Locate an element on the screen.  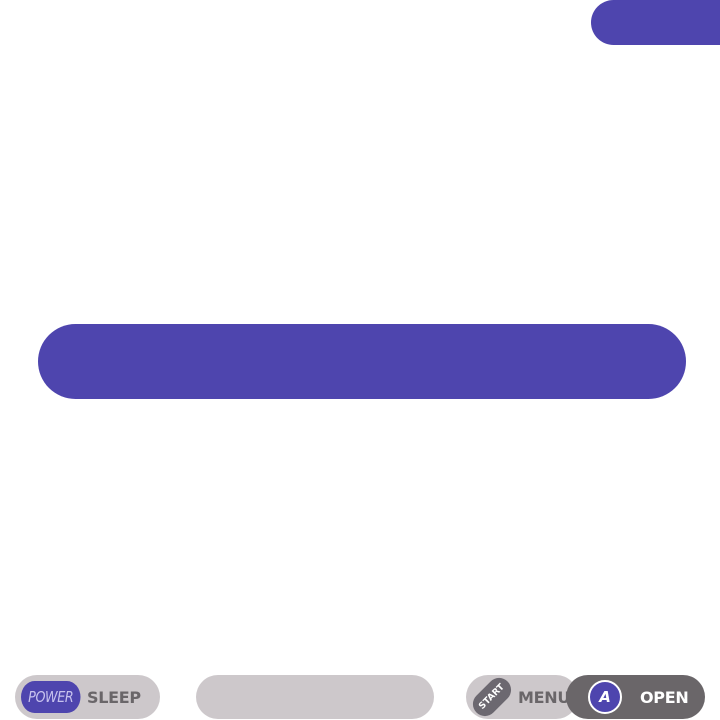
open-hint: A OPEN is located at coordinates (635, 697).